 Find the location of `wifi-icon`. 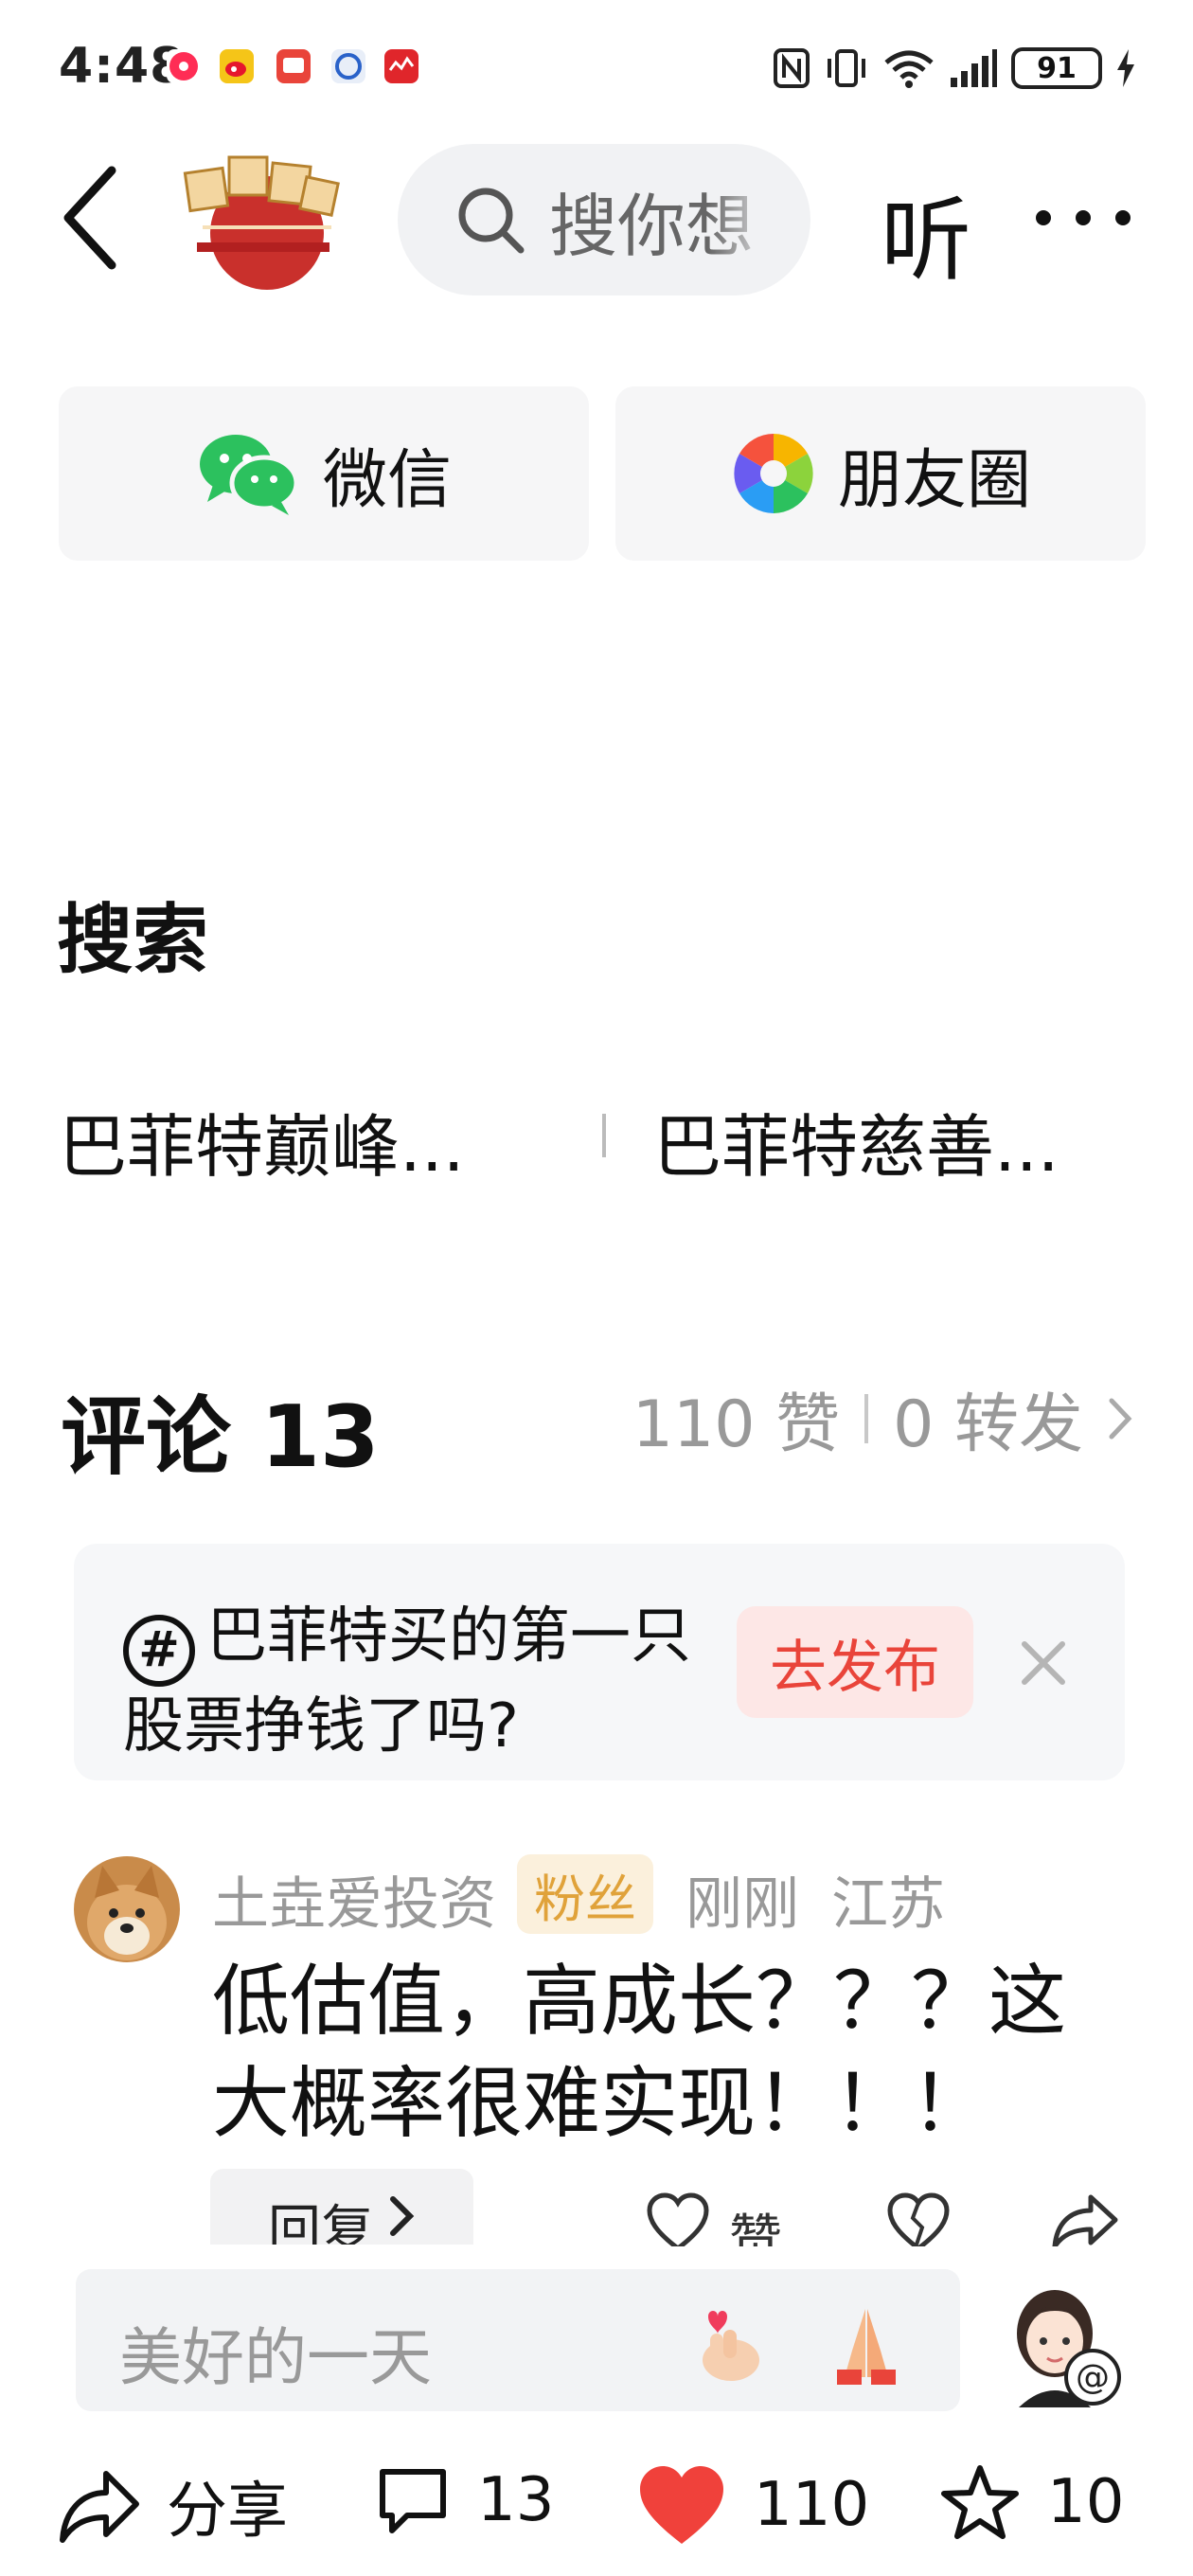

wifi-icon is located at coordinates (909, 69).